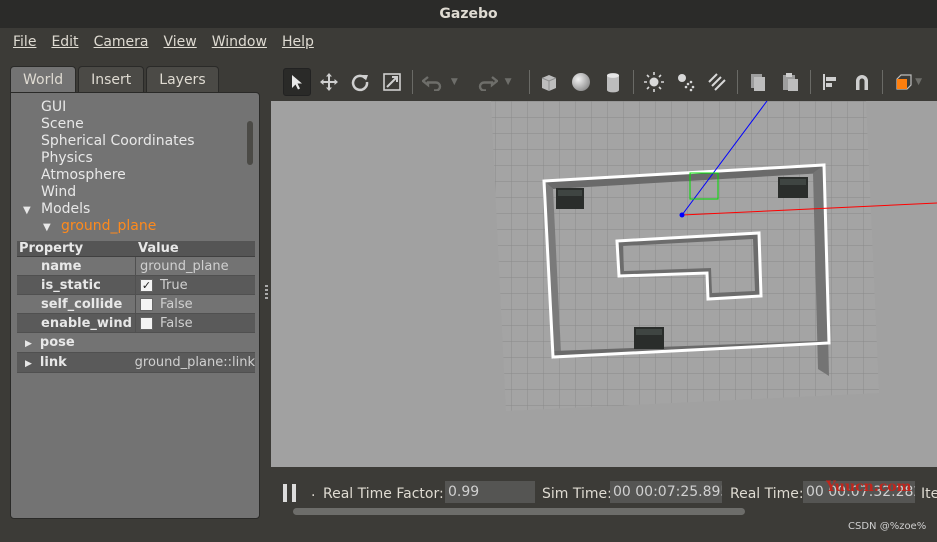  Describe the element at coordinates (176, 323) in the screenshot. I see `enable-wind-value: False` at that location.